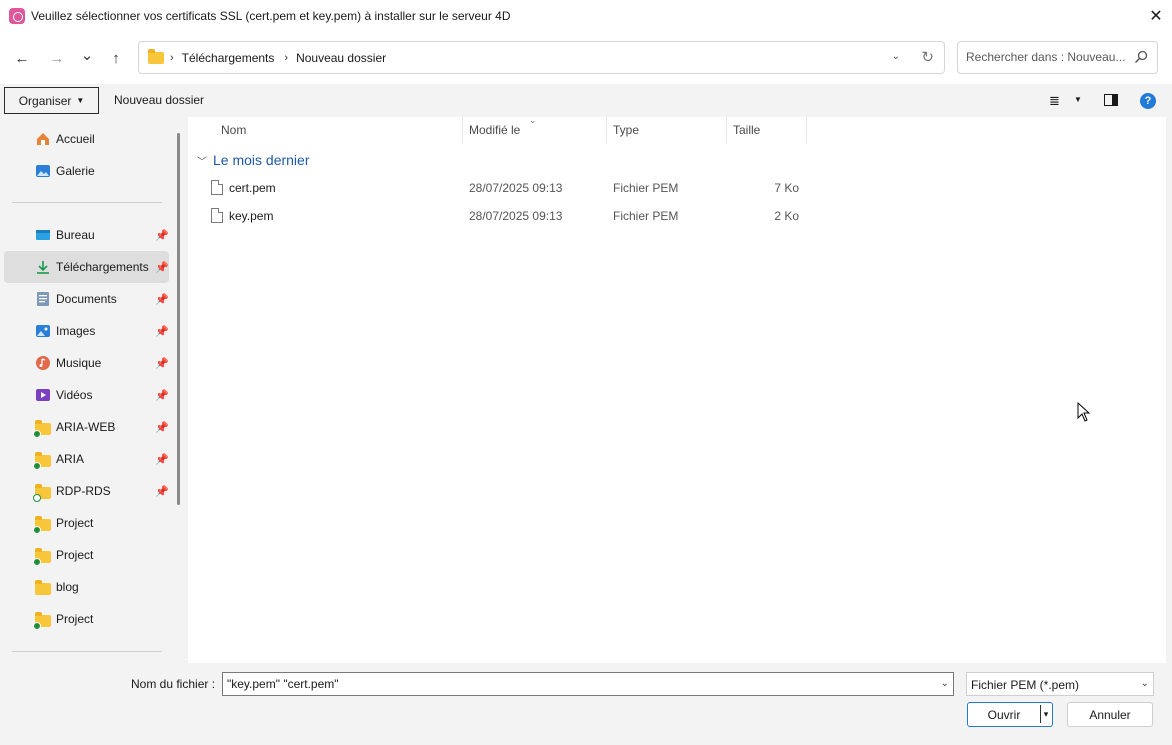 This screenshot has width=1172, height=745. I want to click on help-icon: ?, so click(1148, 101).